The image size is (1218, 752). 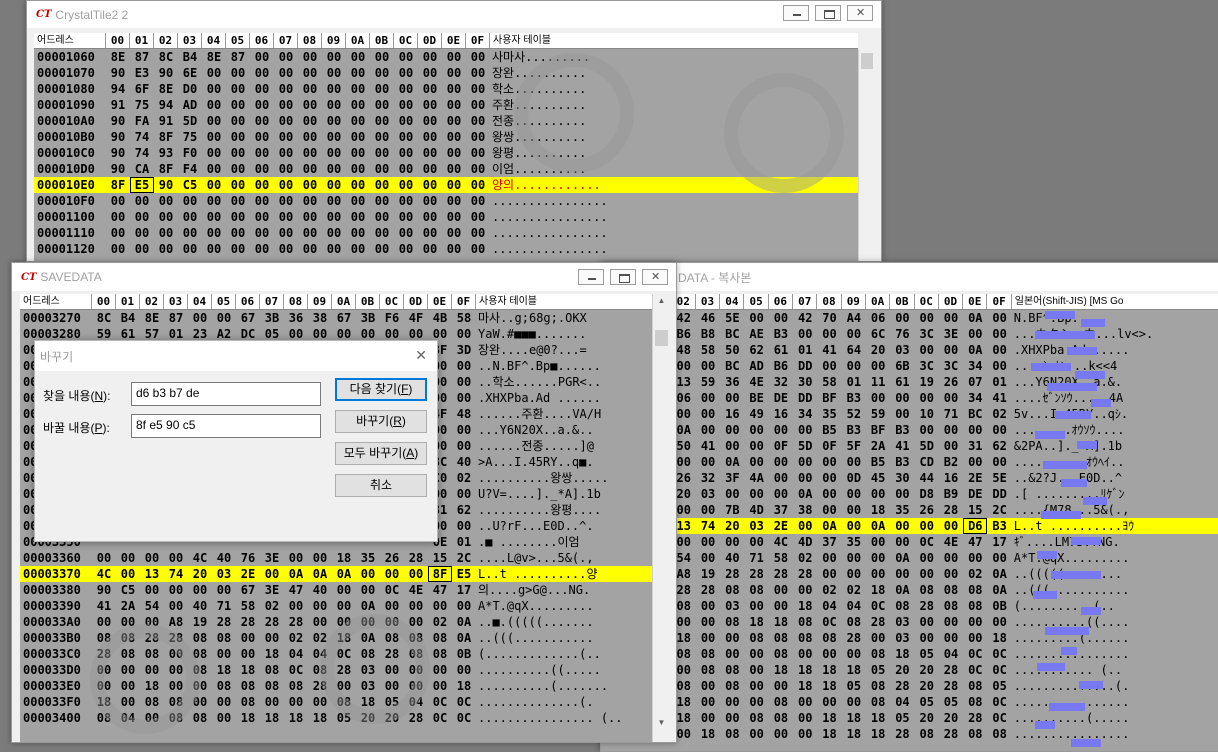 What do you see at coordinates (828, 13) in the screenshot?
I see `maximize-icon` at bounding box center [828, 13].